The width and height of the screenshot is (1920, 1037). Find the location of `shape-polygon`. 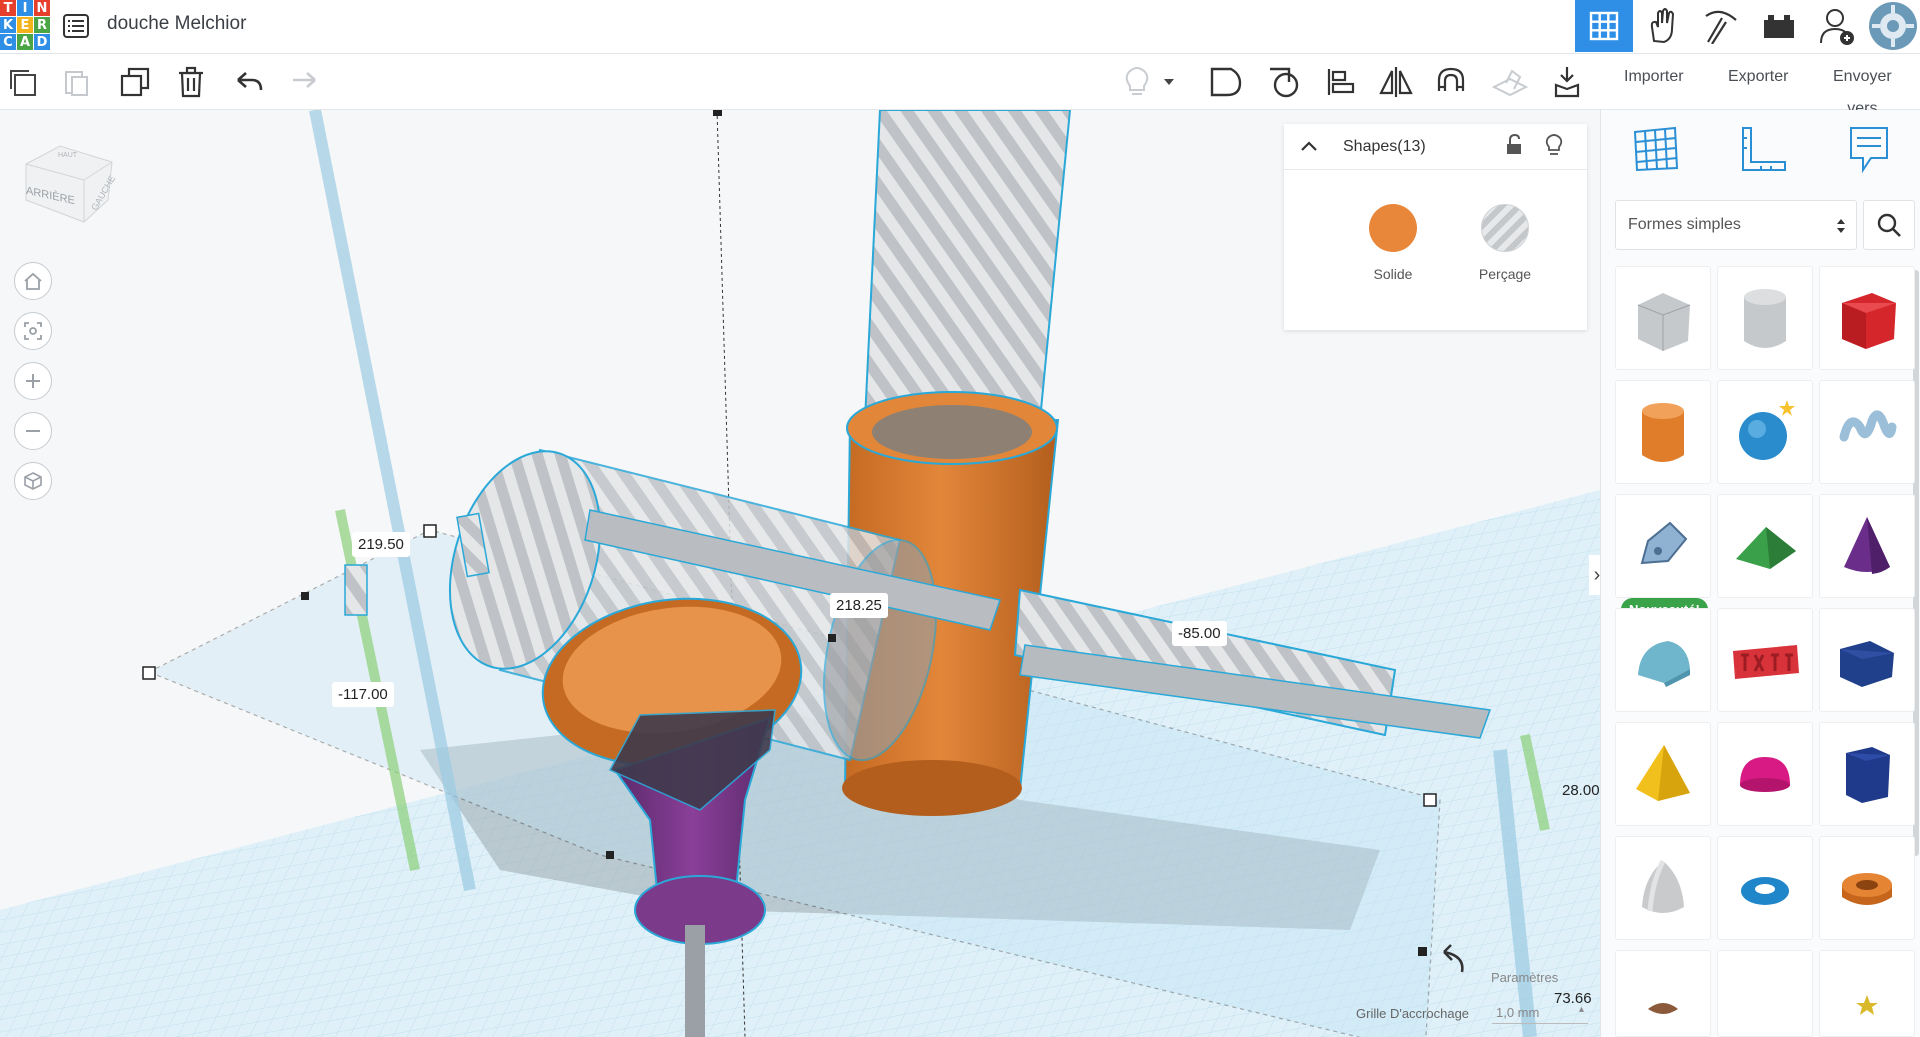

shape-polygon is located at coordinates (1867, 774).